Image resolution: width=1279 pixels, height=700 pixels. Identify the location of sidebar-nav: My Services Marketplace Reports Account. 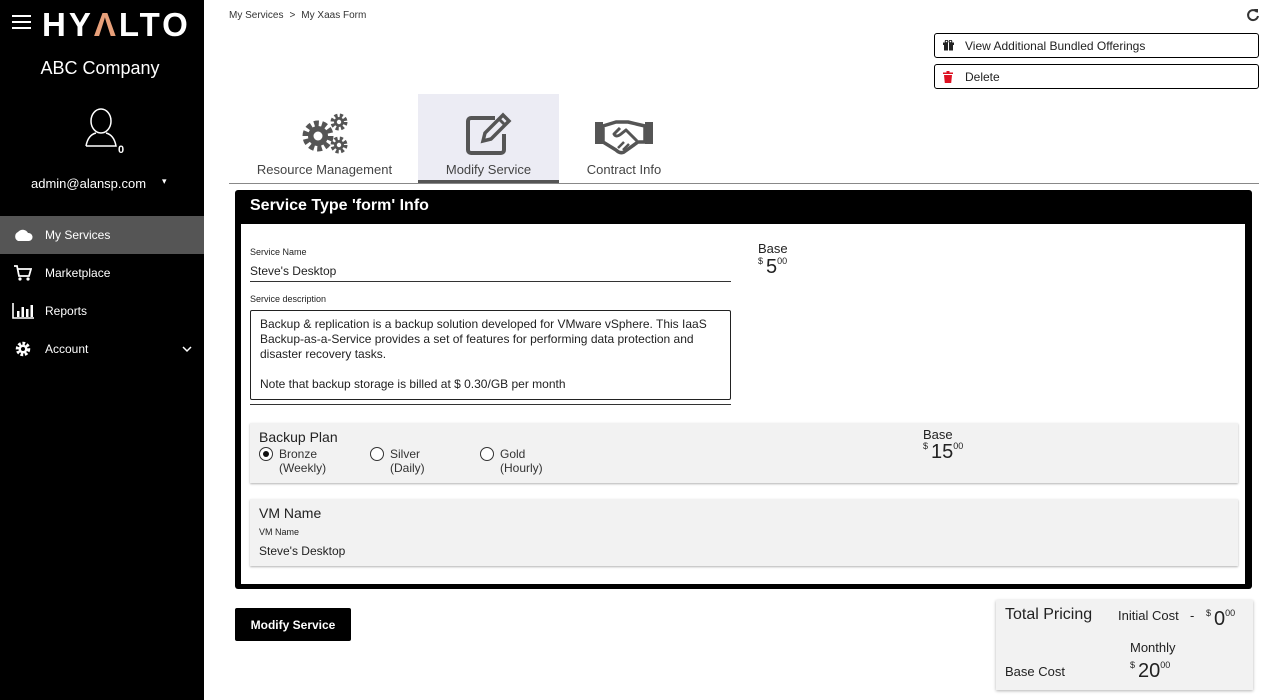
(102, 292).